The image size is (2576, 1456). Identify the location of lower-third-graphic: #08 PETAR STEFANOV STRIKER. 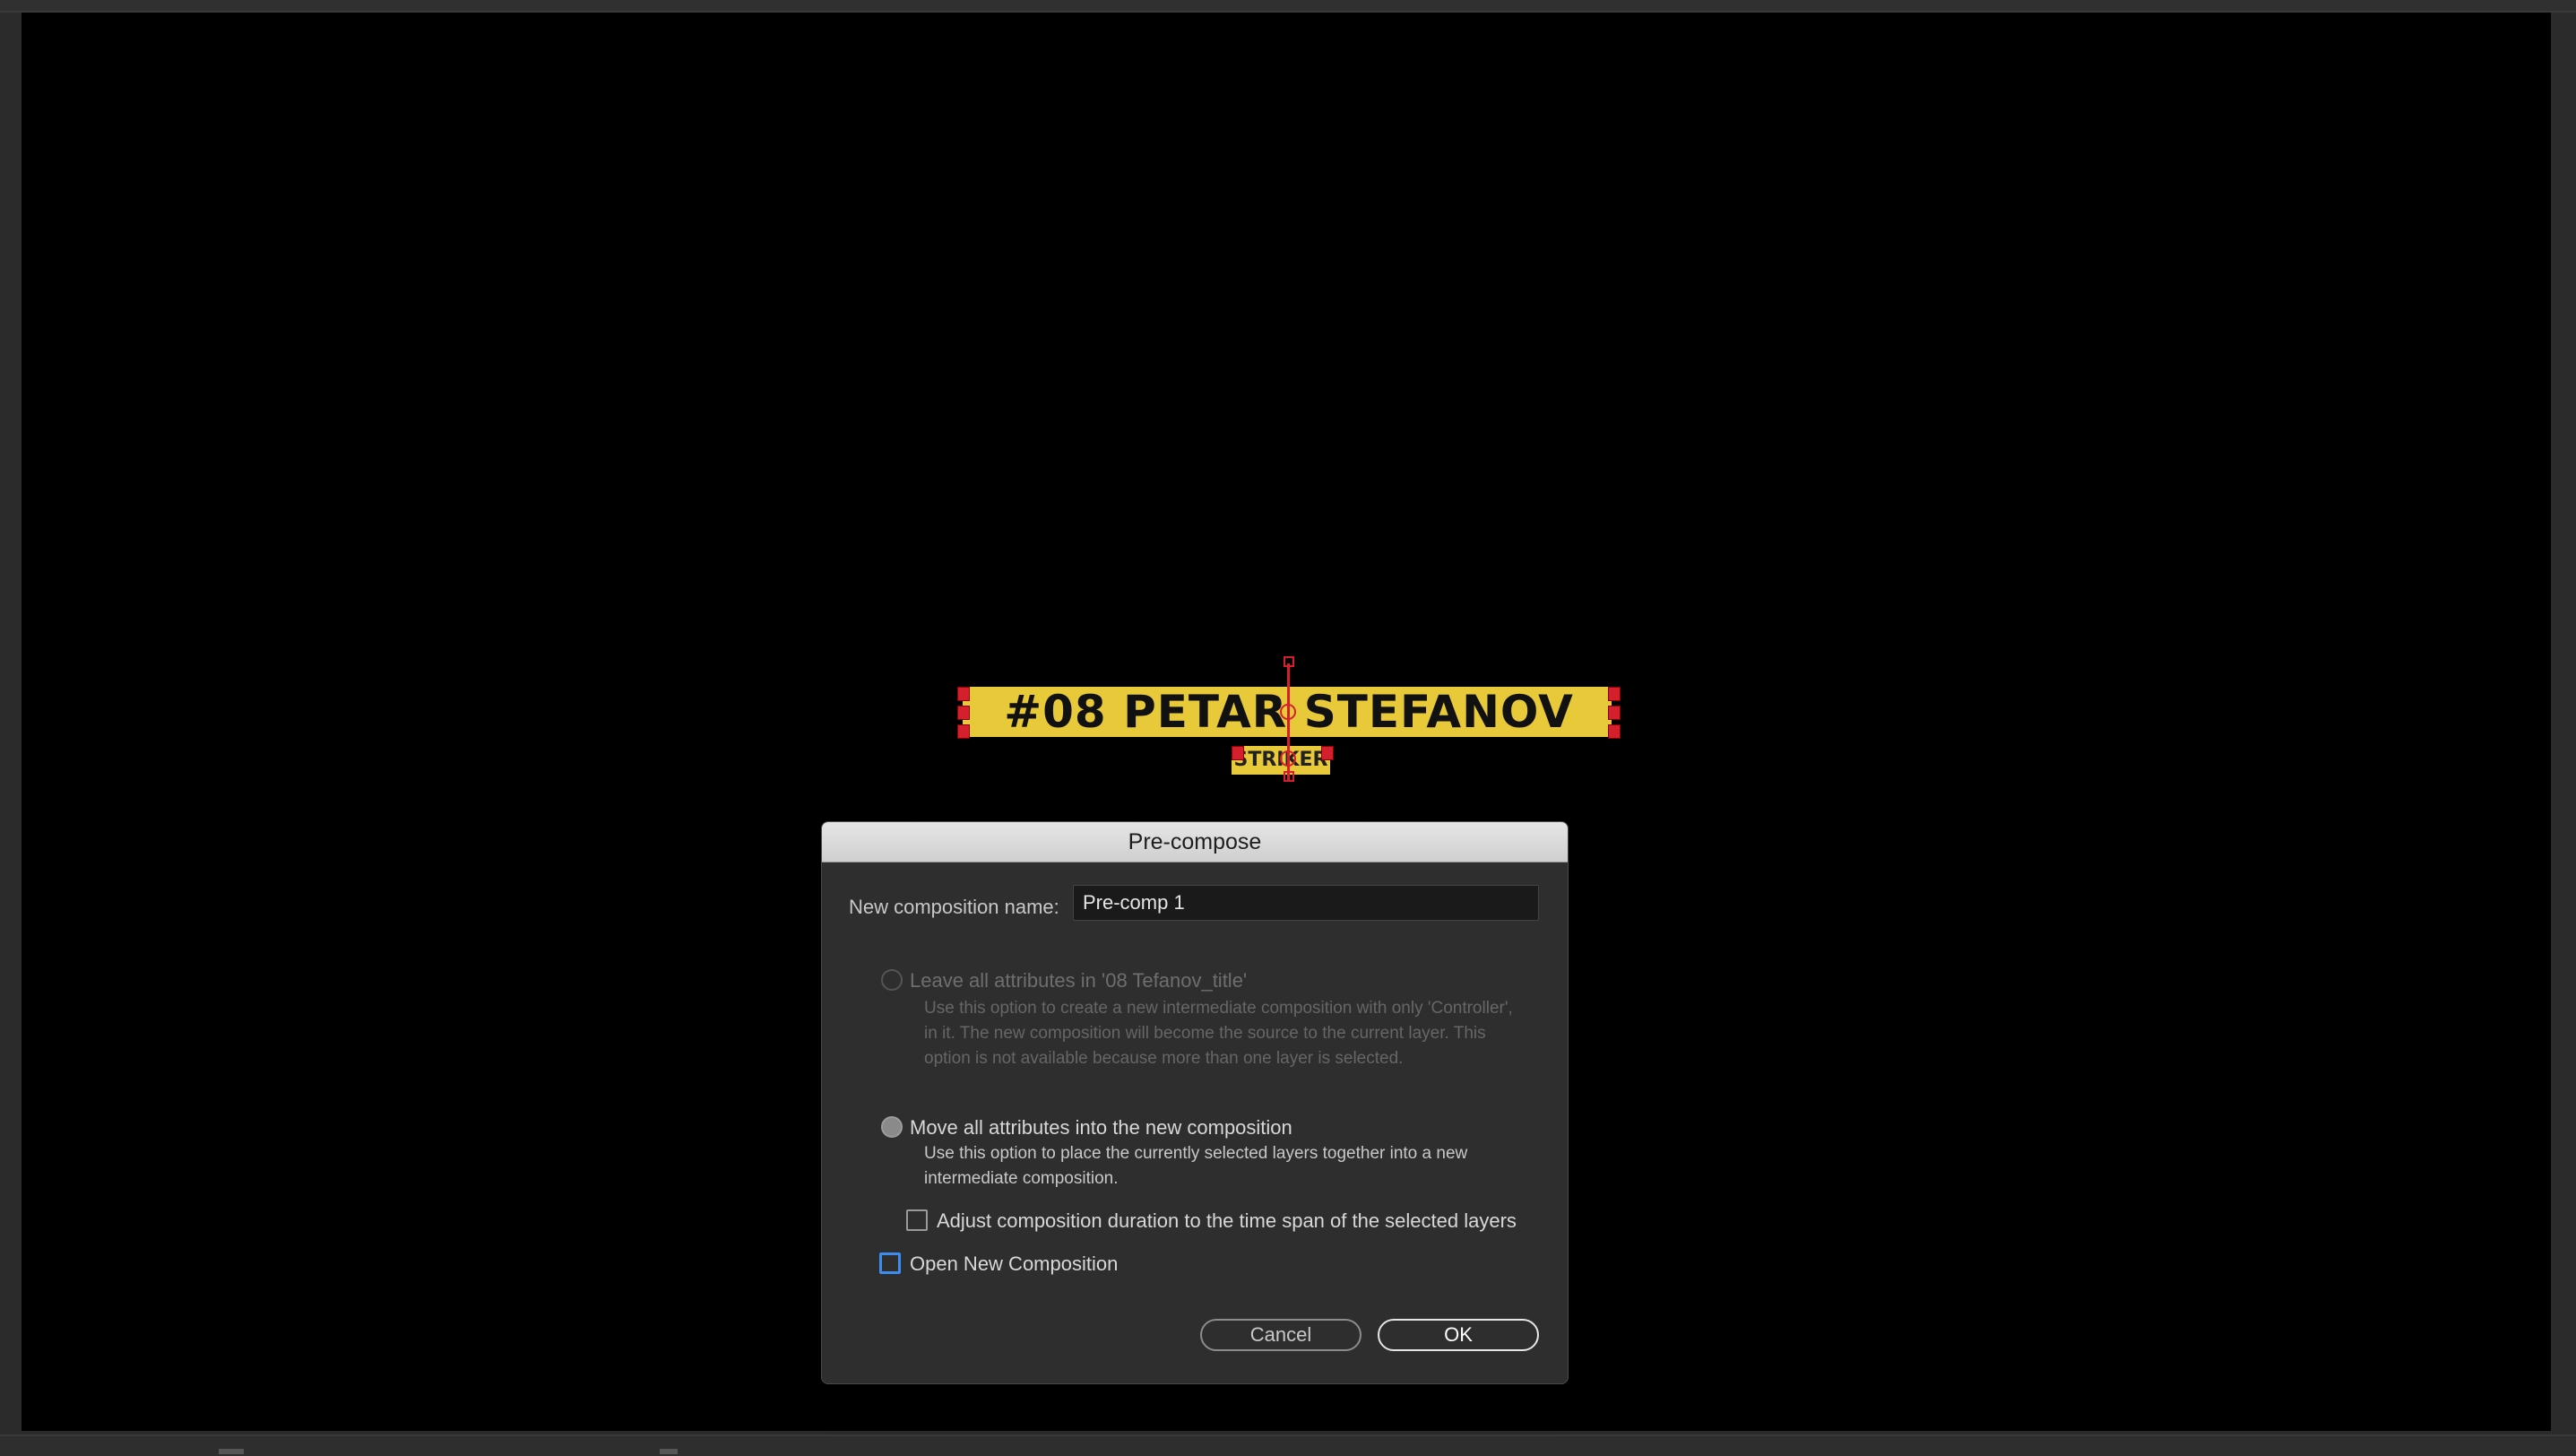
(1289, 719).